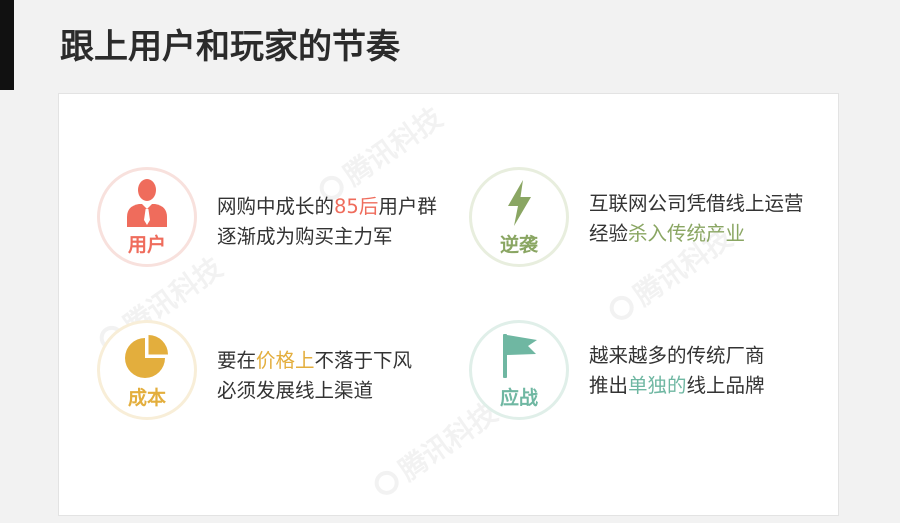  What do you see at coordinates (147, 356) in the screenshot?
I see `pie-chart-icon` at bounding box center [147, 356].